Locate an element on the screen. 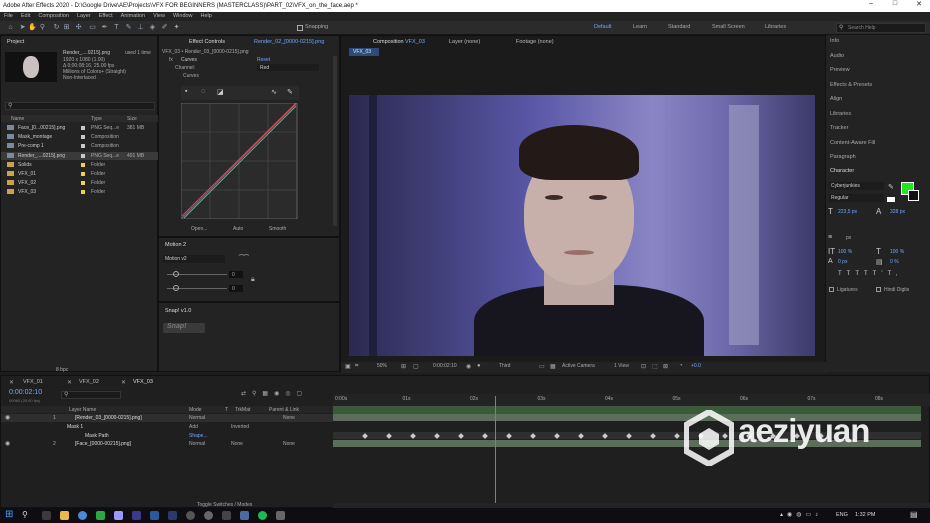 This screenshot has height=523, width=930. rectangle-tool-icon: ▭ is located at coordinates (92, 27).